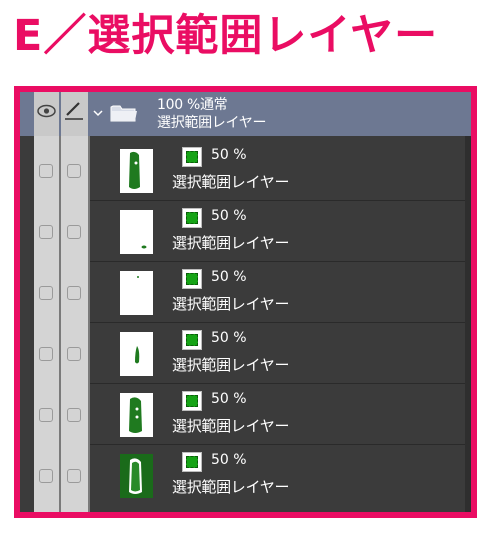 The width and height of the screenshot is (500, 533). What do you see at coordinates (212, 123) in the screenshot?
I see `folder-name: 選択範囲レイヤー` at bounding box center [212, 123].